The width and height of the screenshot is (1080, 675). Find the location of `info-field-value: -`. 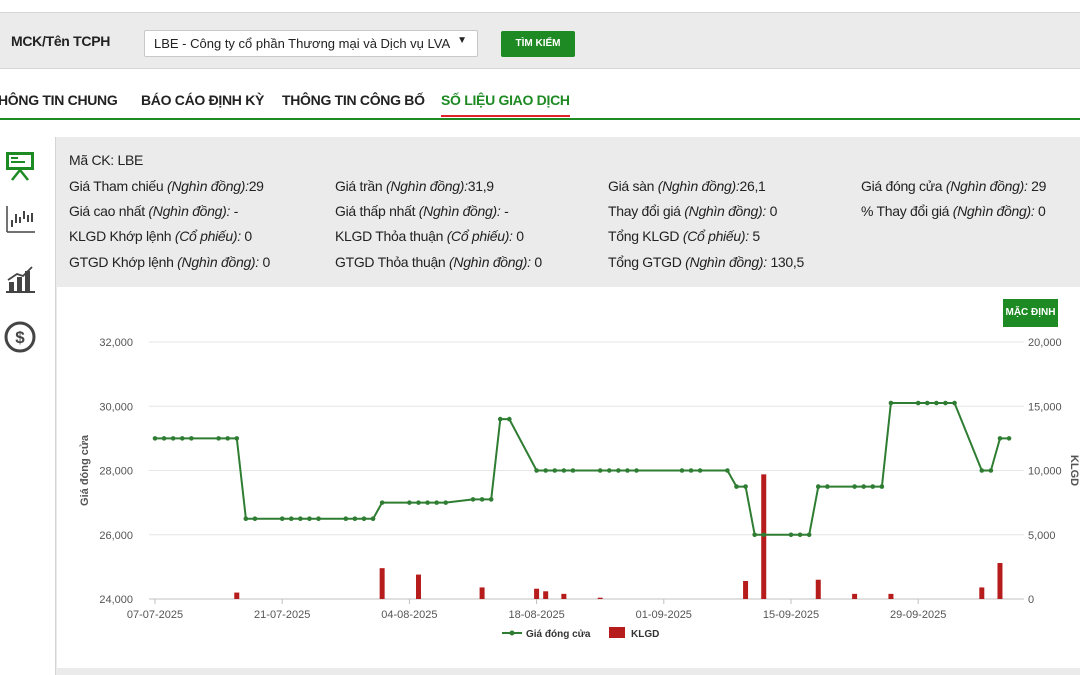

info-field-value: - is located at coordinates (504, 211).